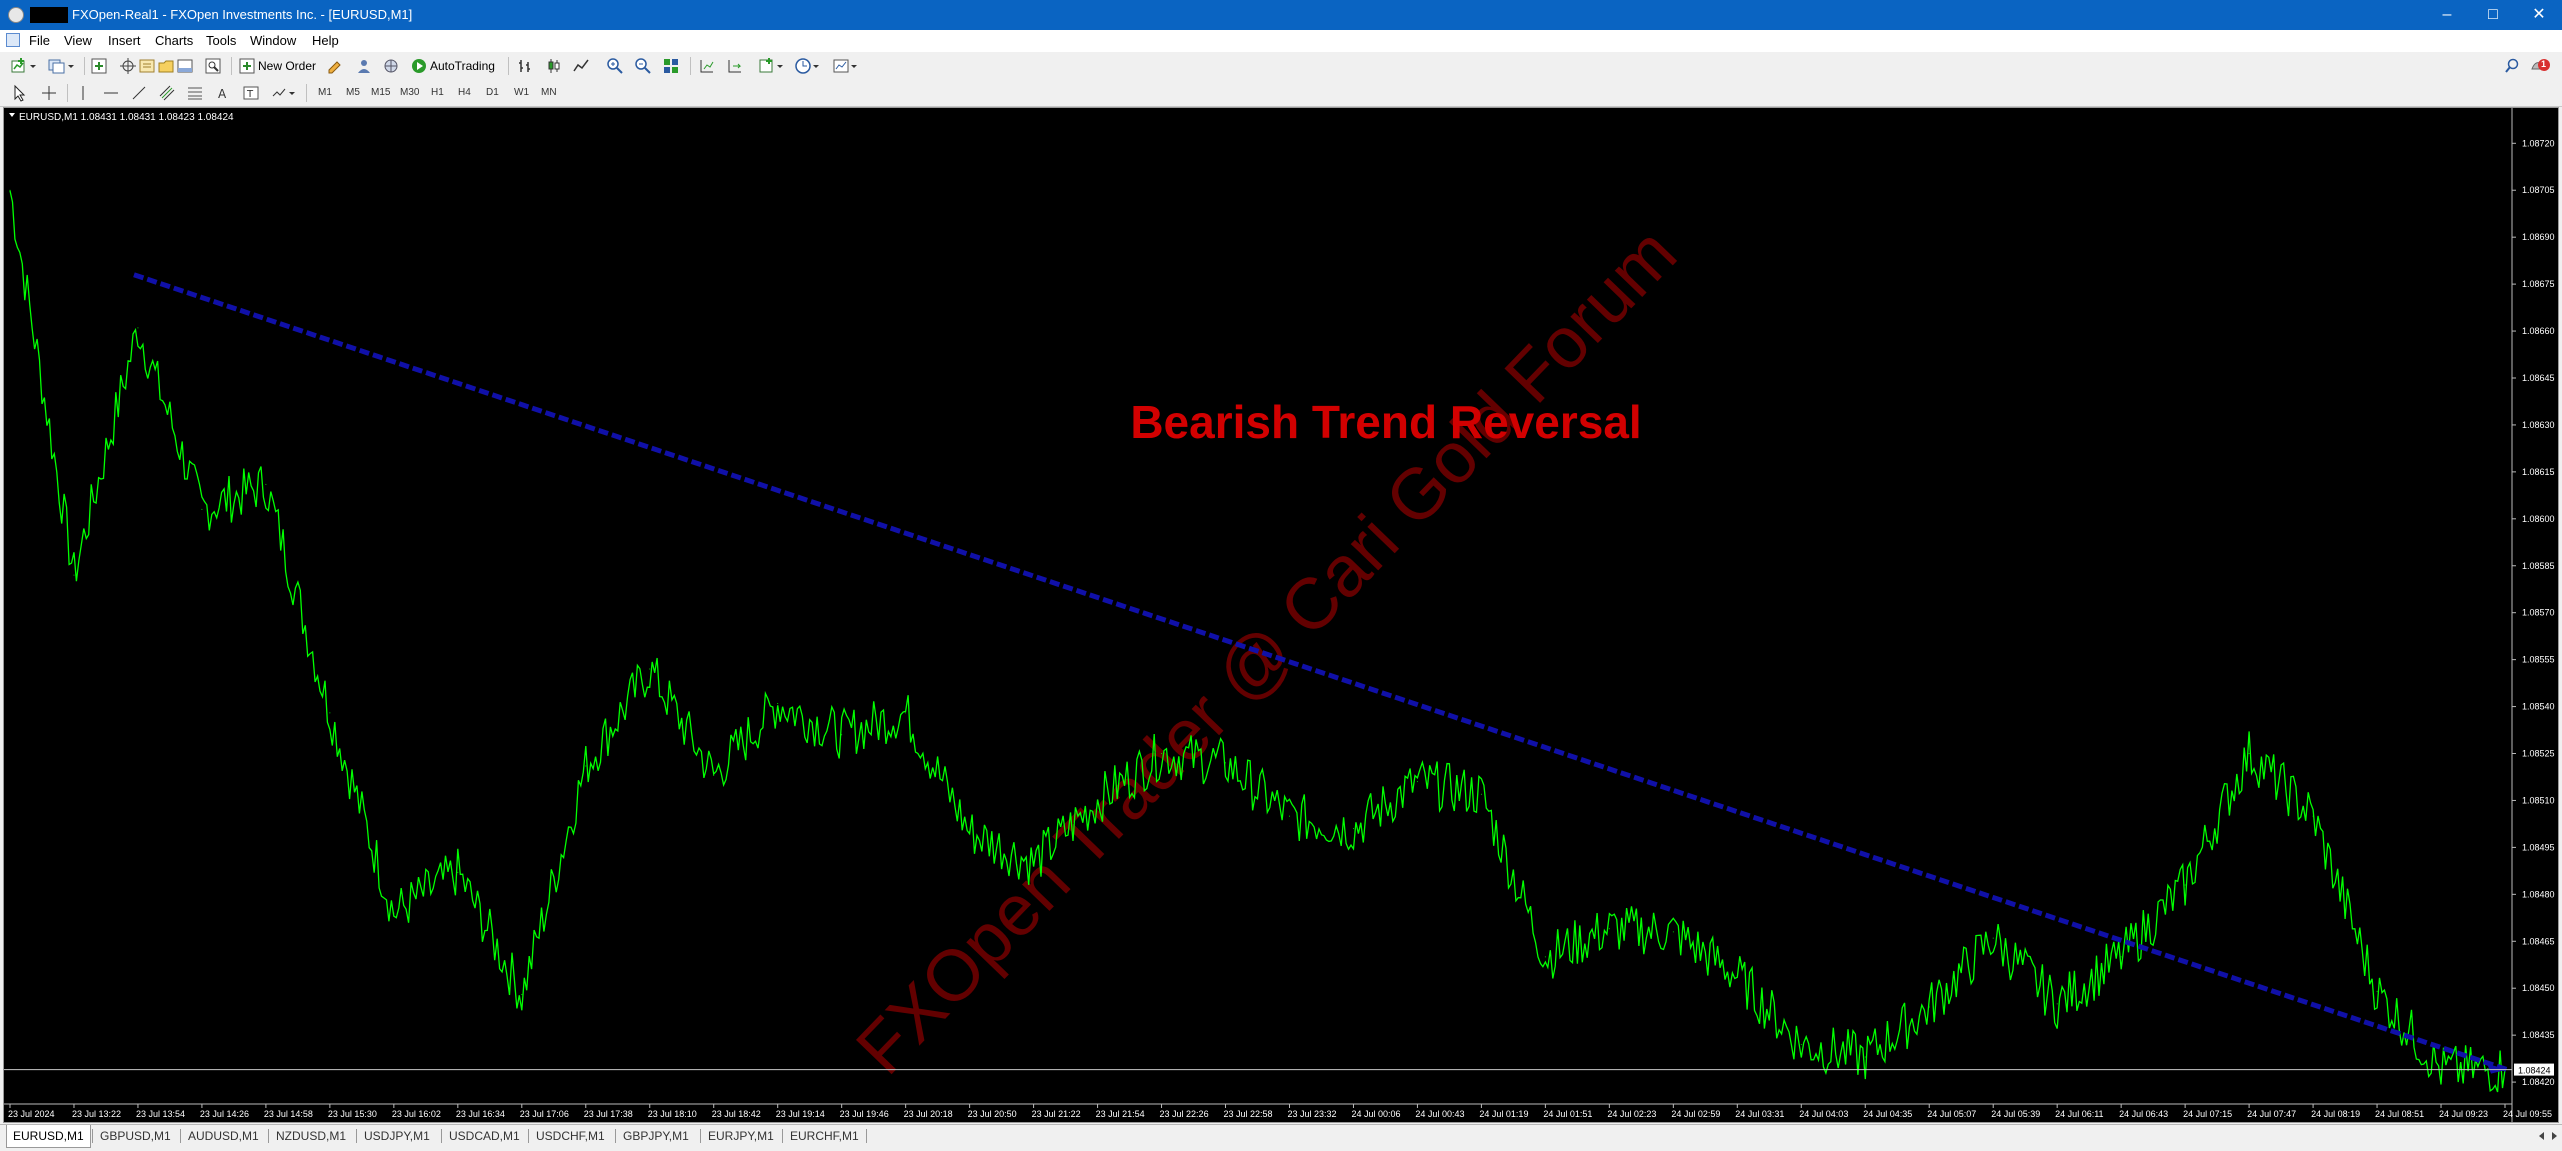 This screenshot has height=1151, width=2562. I want to click on tab-eurusd-m1: EURUSD,M1, so click(48, 1136).